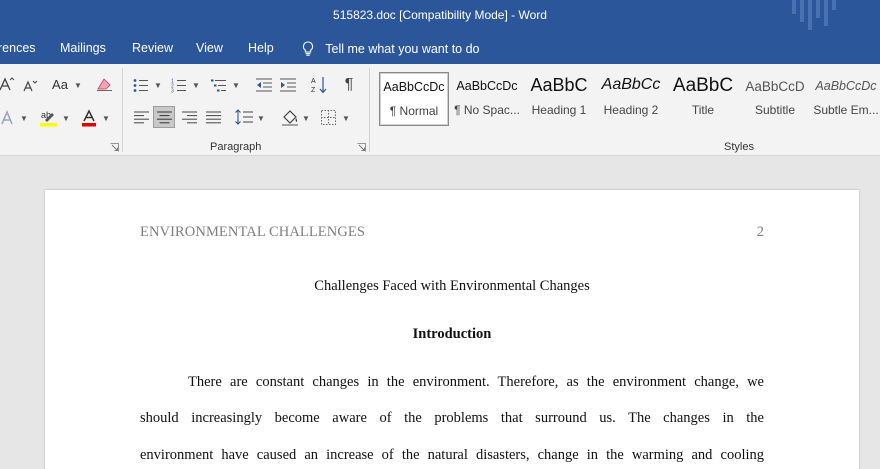 Image resolution: width=880 pixels, height=469 pixels. I want to click on shrink-font-button, so click(30, 85).